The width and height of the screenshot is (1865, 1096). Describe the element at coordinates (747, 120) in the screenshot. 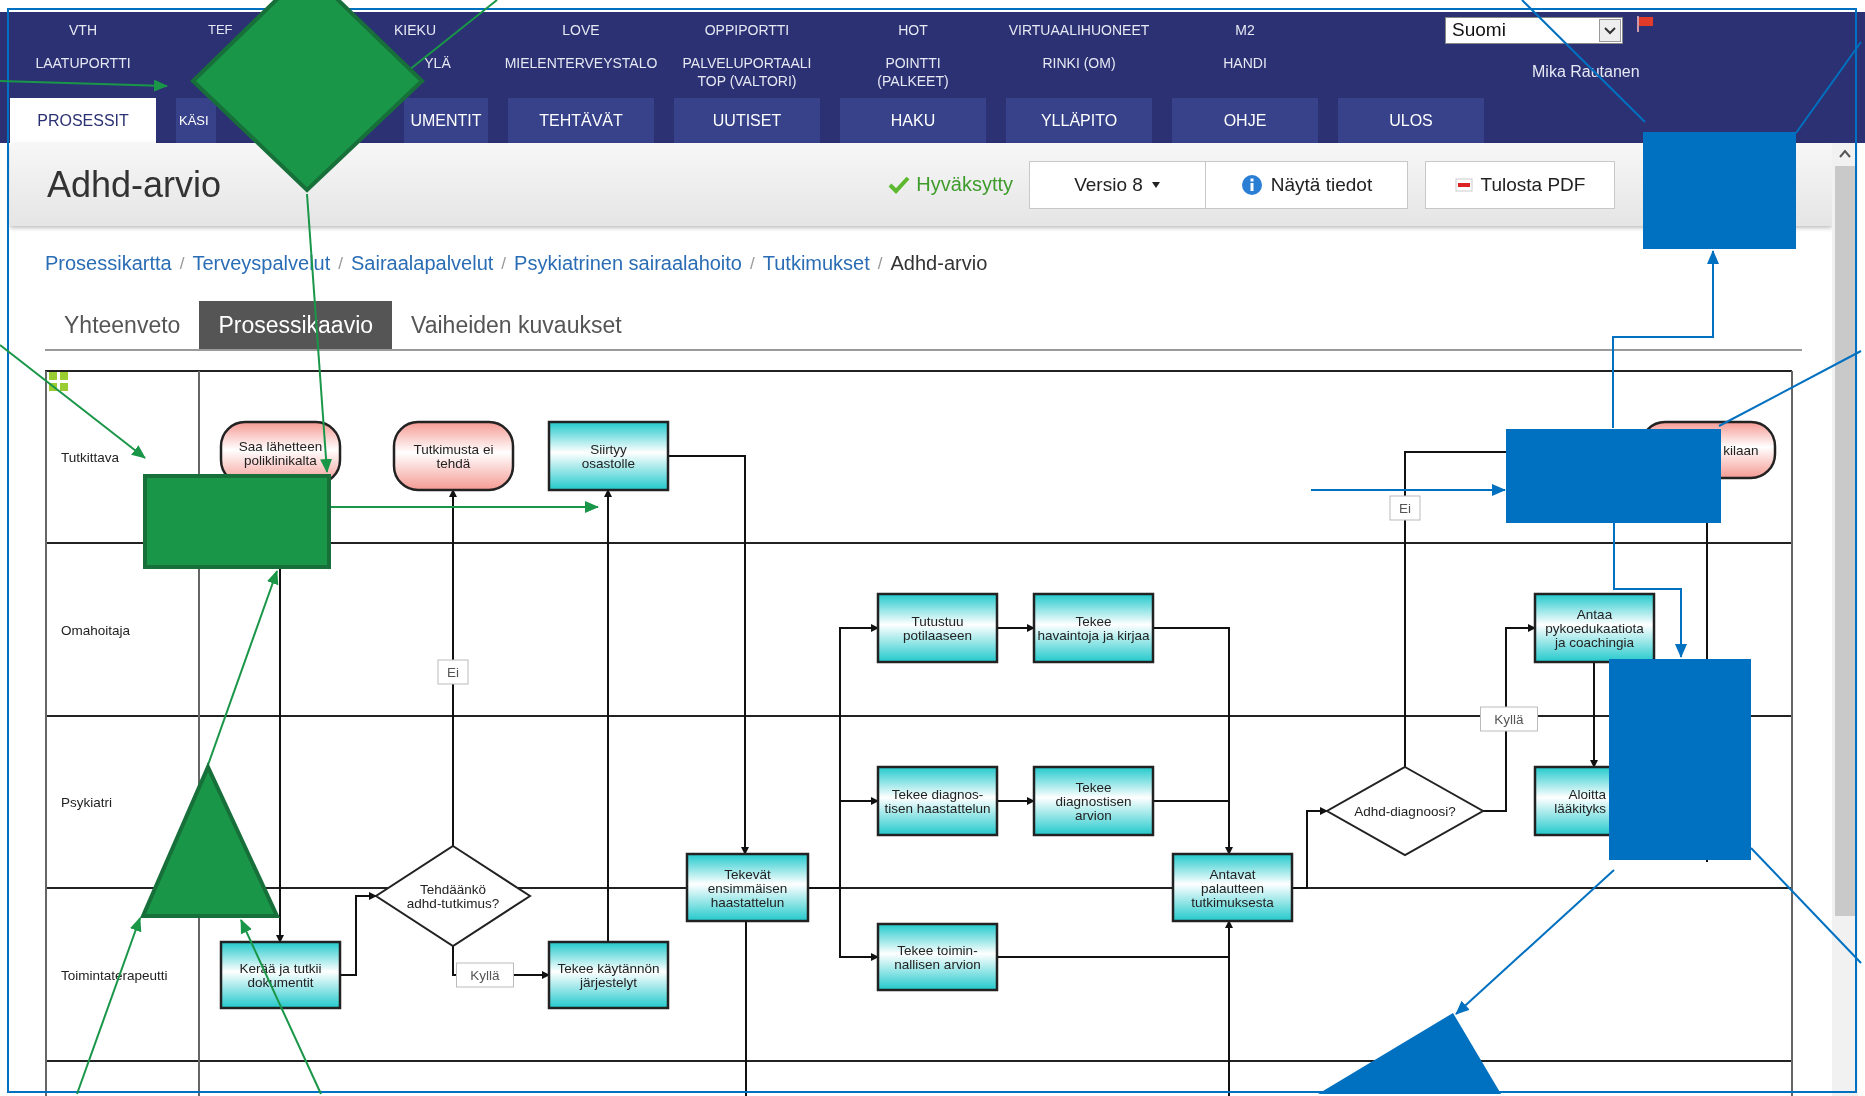

I see `nav-tab: UUTISET` at that location.